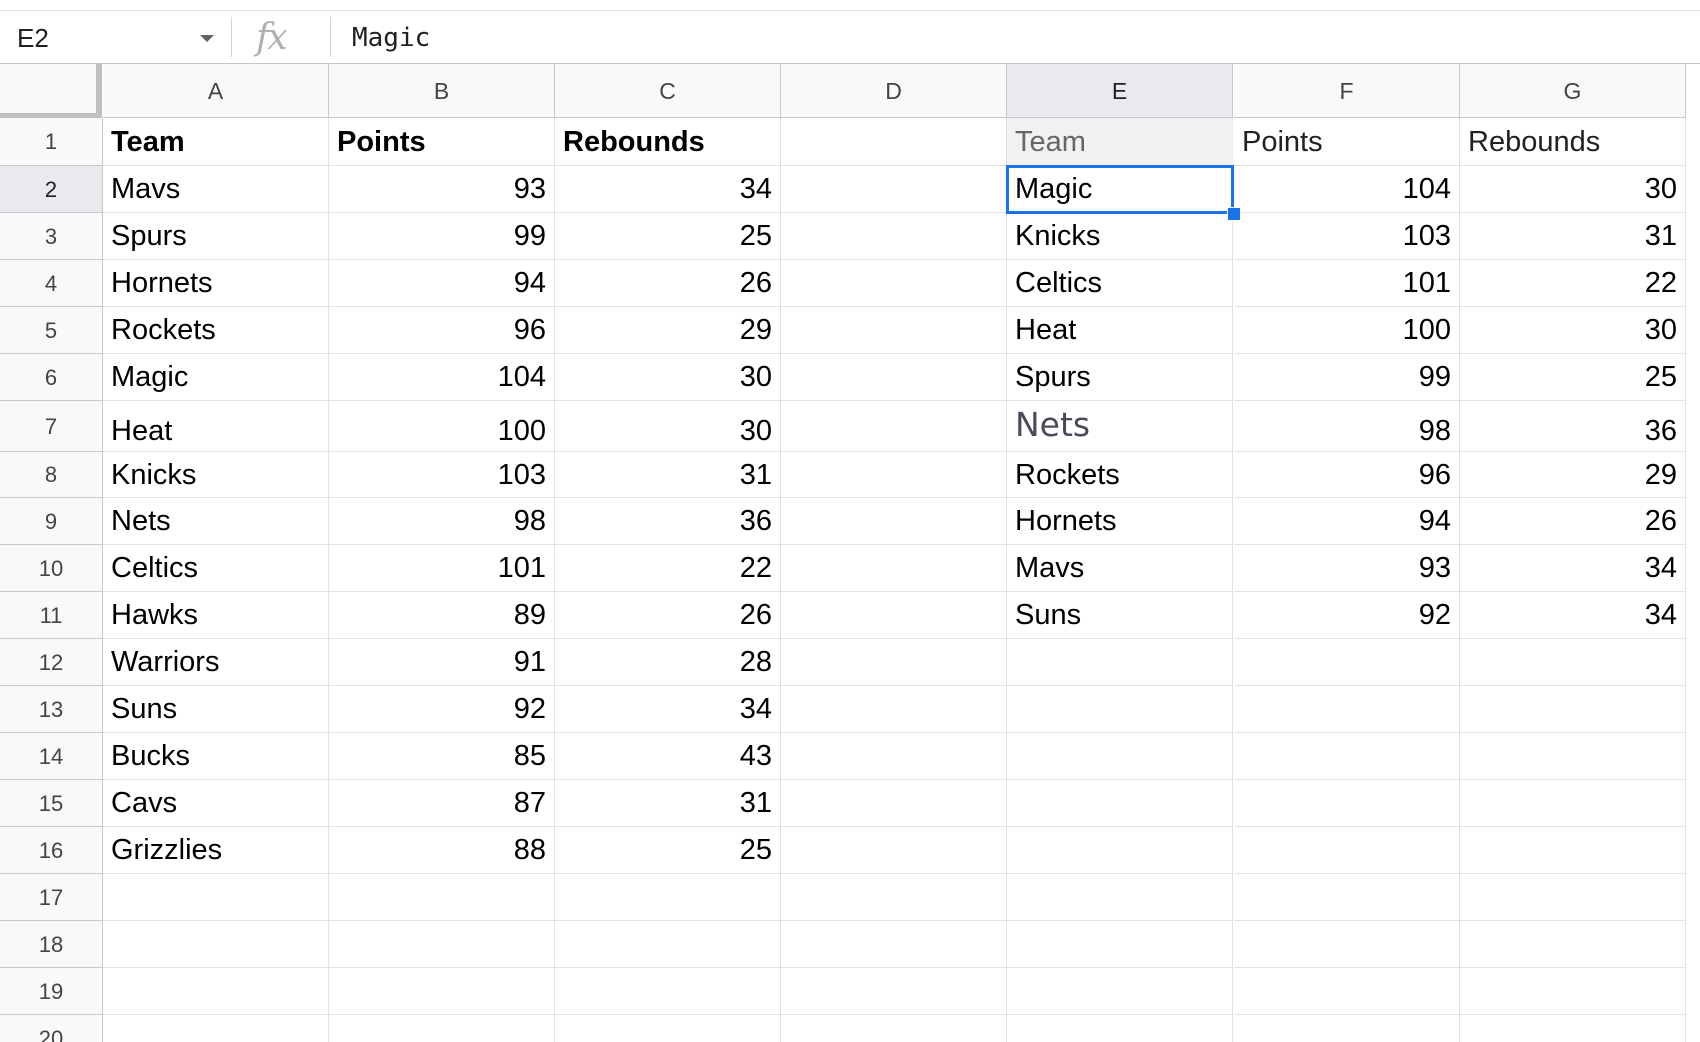  Describe the element at coordinates (1120, 803) in the screenshot. I see `cell-e15` at that location.